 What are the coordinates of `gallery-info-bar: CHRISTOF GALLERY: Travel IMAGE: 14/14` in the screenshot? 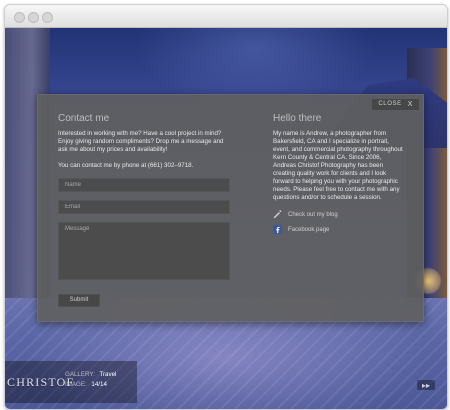 It's located at (71, 382).